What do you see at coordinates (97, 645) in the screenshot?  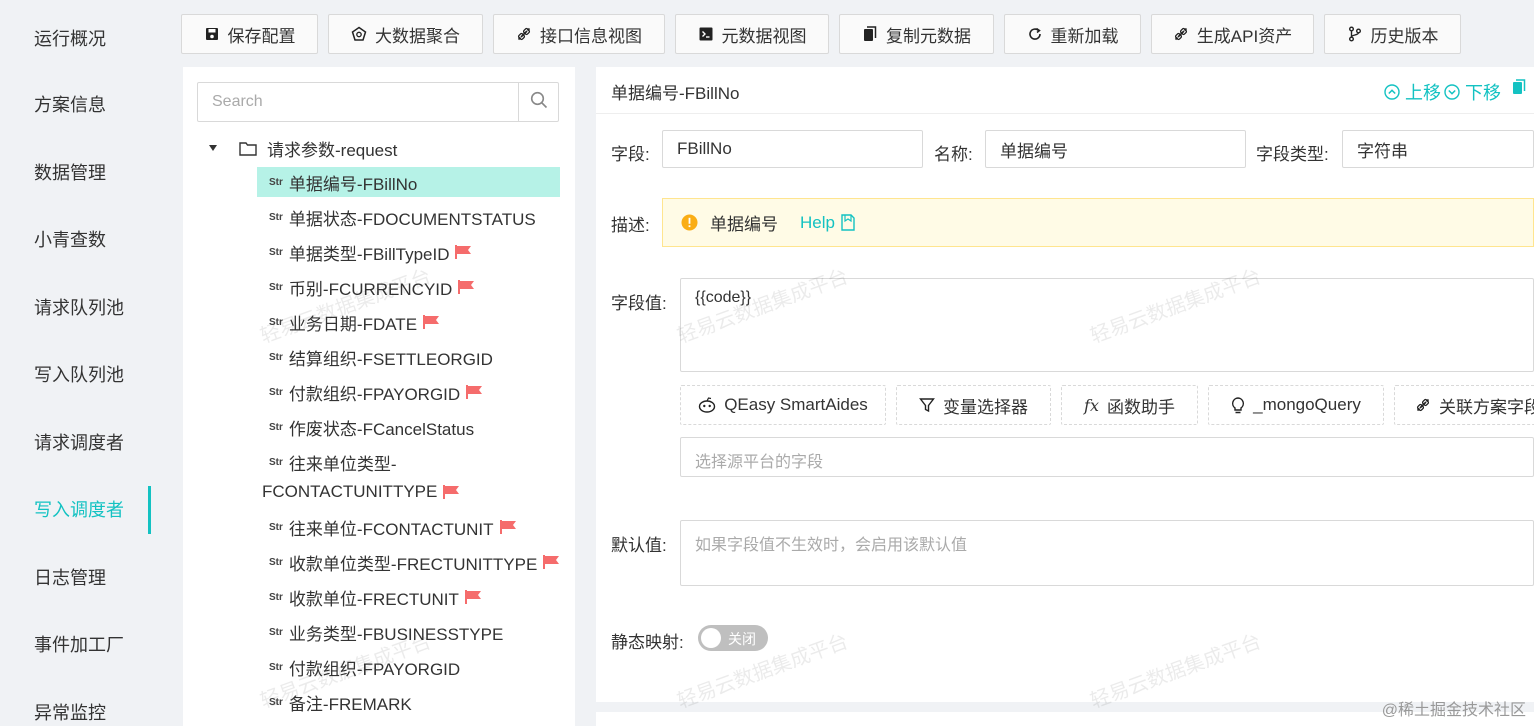 I see `sidebar-item-event-factory: 事件加工厂` at bounding box center [97, 645].